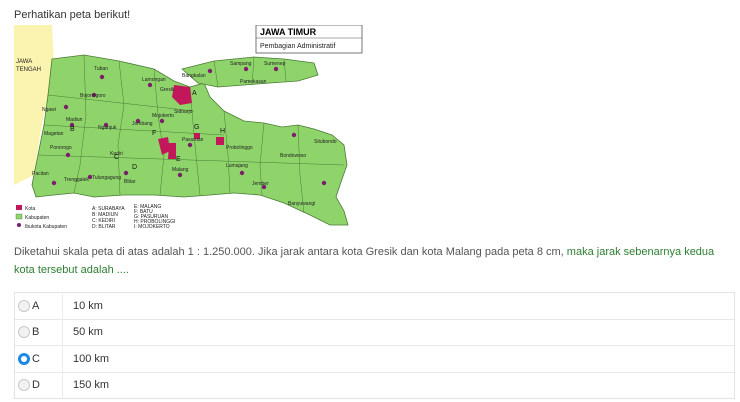 The width and height of the screenshot is (740, 402). I want to click on label-malang: Malang, so click(180, 170).